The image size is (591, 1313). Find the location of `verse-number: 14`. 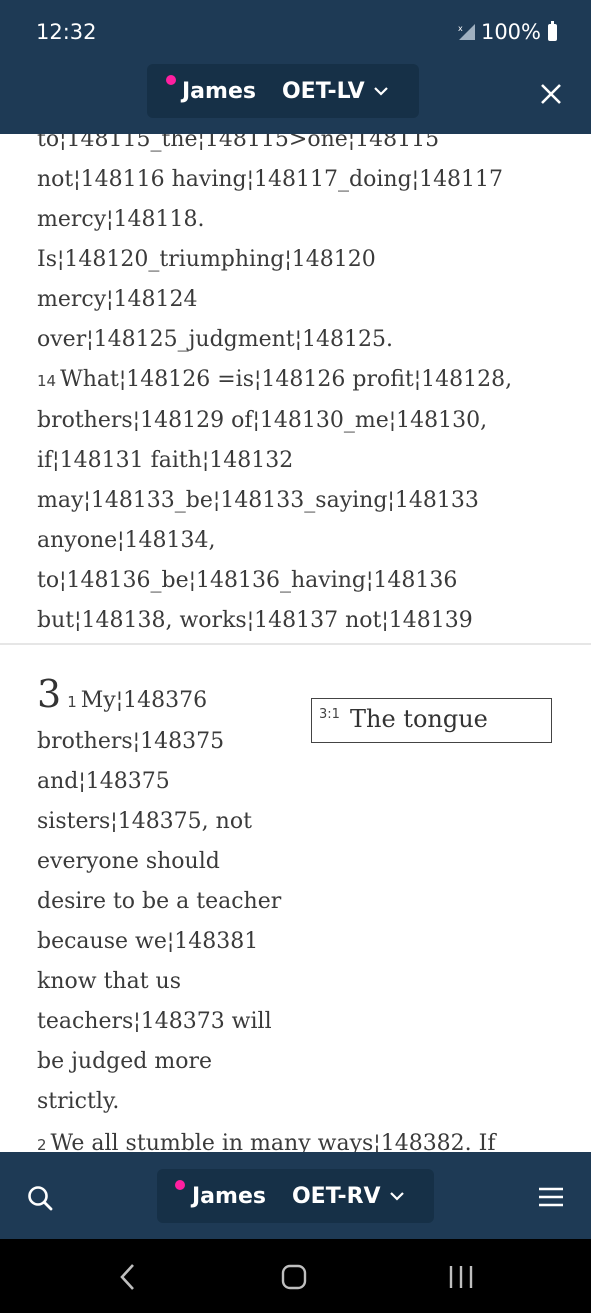

verse-number: 14 is located at coordinates (47, 381).